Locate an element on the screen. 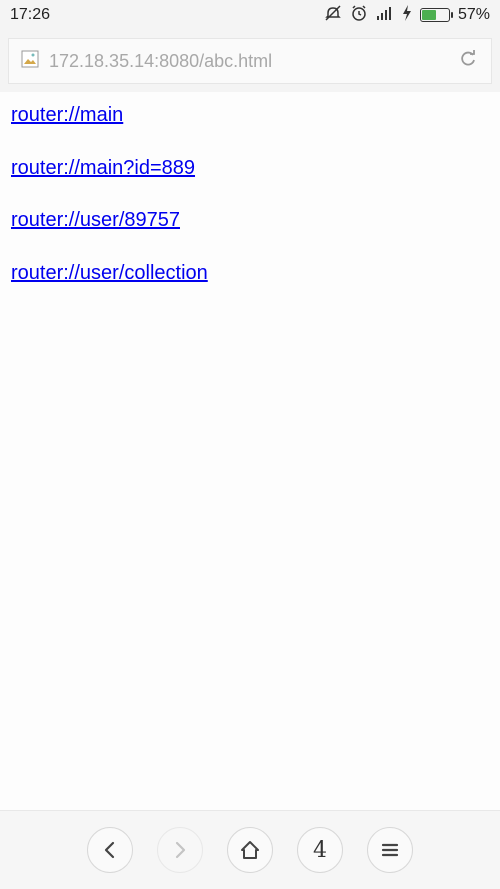  do-not-disturb-icon is located at coordinates (333, 15).